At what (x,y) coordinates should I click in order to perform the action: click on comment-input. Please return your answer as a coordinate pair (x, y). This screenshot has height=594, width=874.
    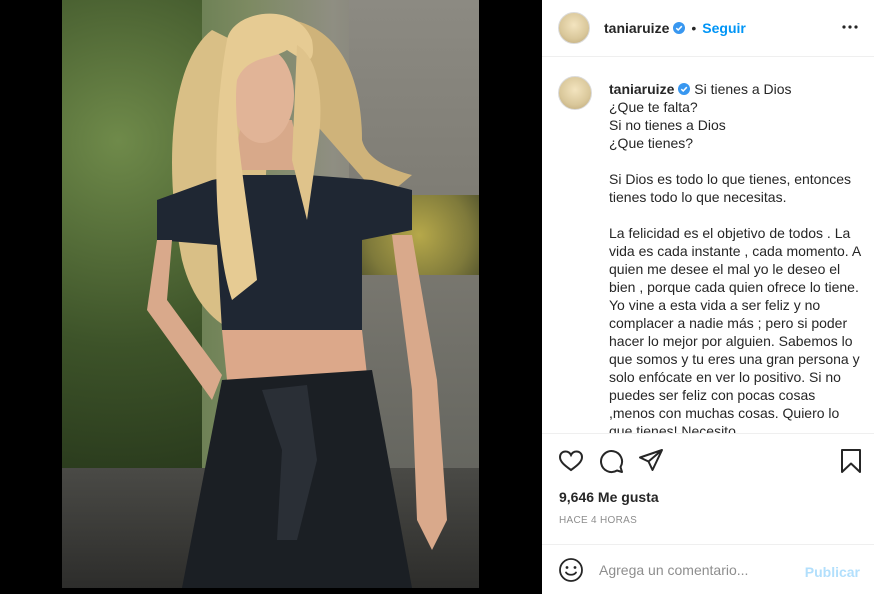
    Looking at the image, I should click on (694, 569).